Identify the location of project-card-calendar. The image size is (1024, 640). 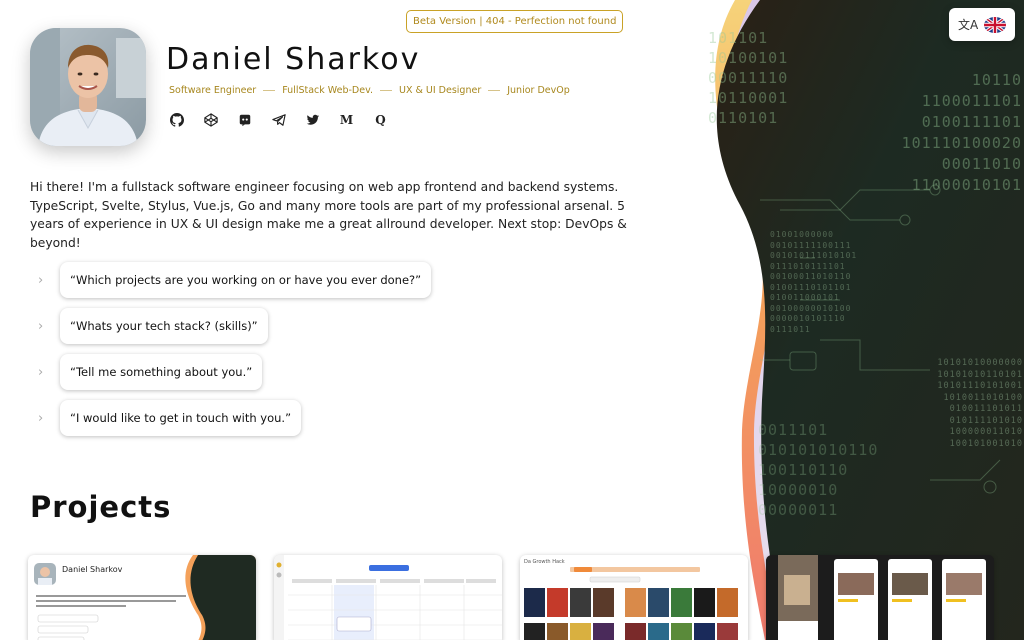
(388, 597).